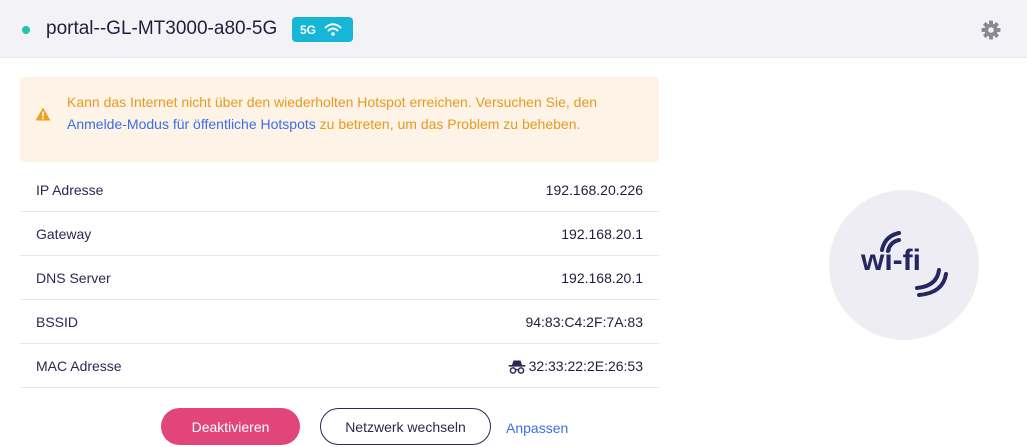 The height and width of the screenshot is (447, 1027). What do you see at coordinates (339, 366) in the screenshot?
I see `info-row-mac: MAC Adresse 32:33:22:2E:26:53` at bounding box center [339, 366].